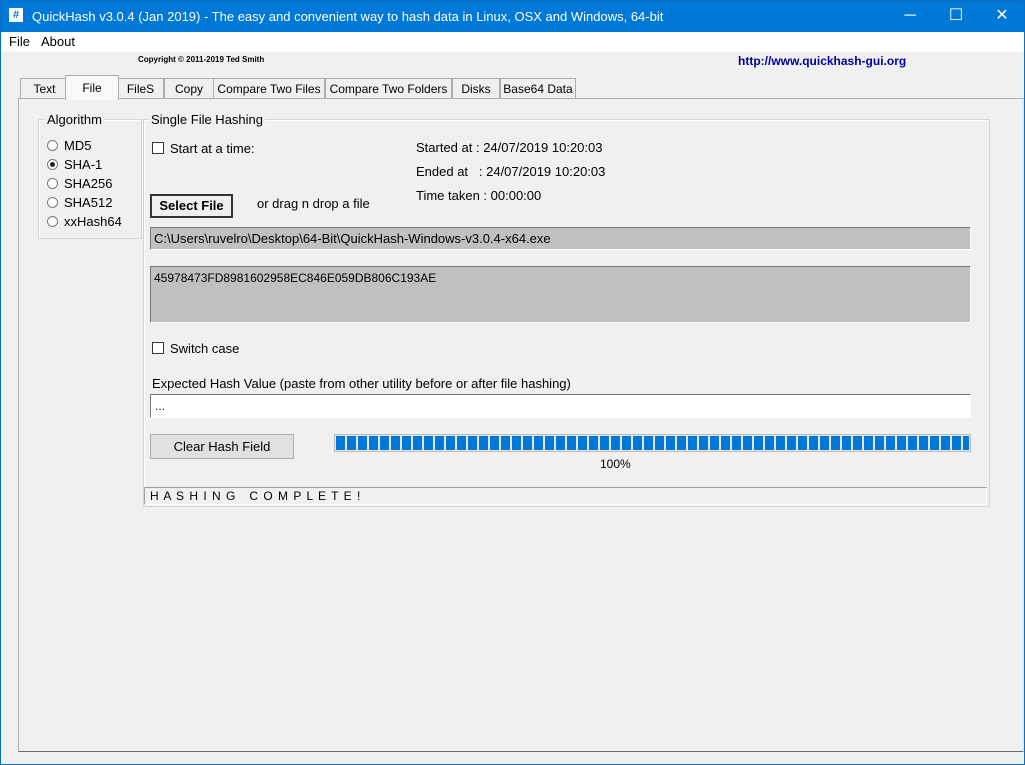 Image resolution: width=1025 pixels, height=765 pixels. I want to click on xxhash64-label: xxHash64, so click(93, 221).